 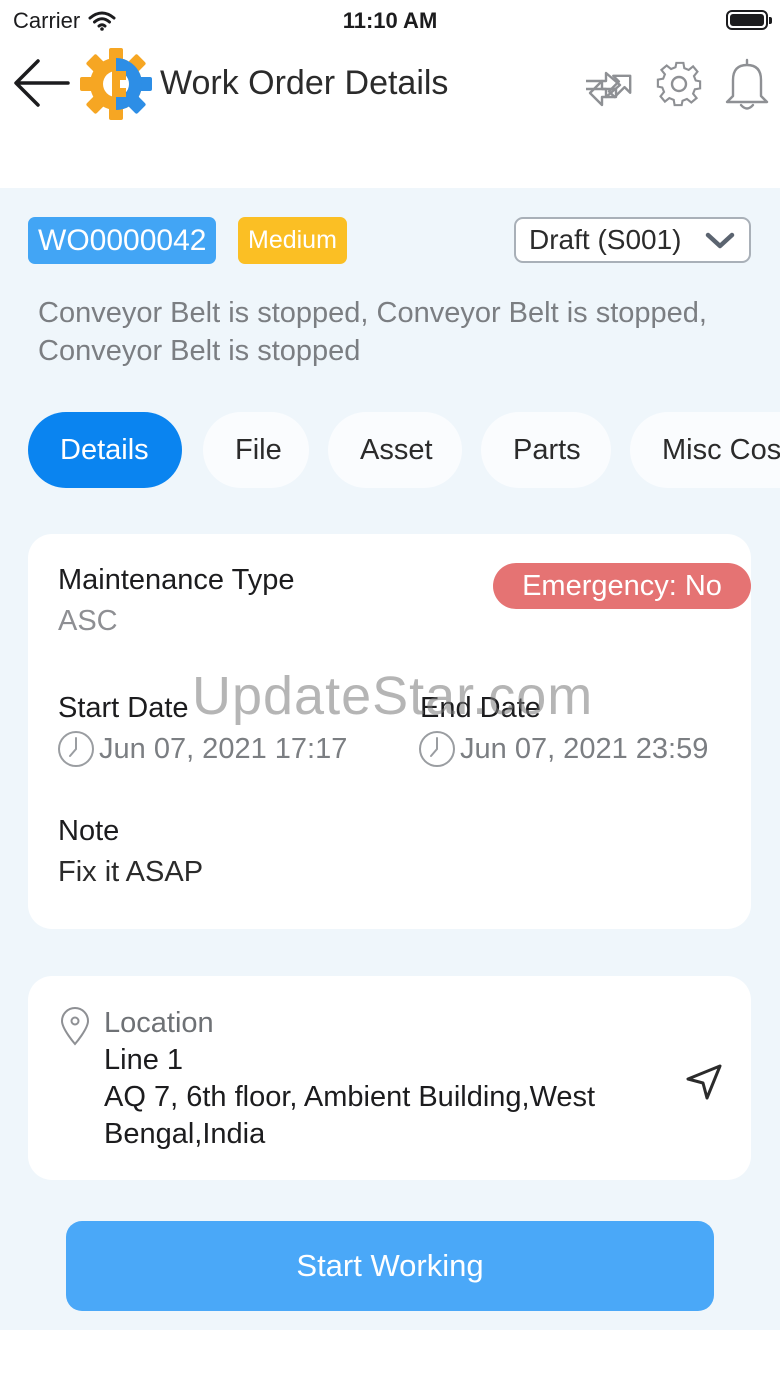 What do you see at coordinates (770, 20) in the screenshot?
I see `battery-nub` at bounding box center [770, 20].